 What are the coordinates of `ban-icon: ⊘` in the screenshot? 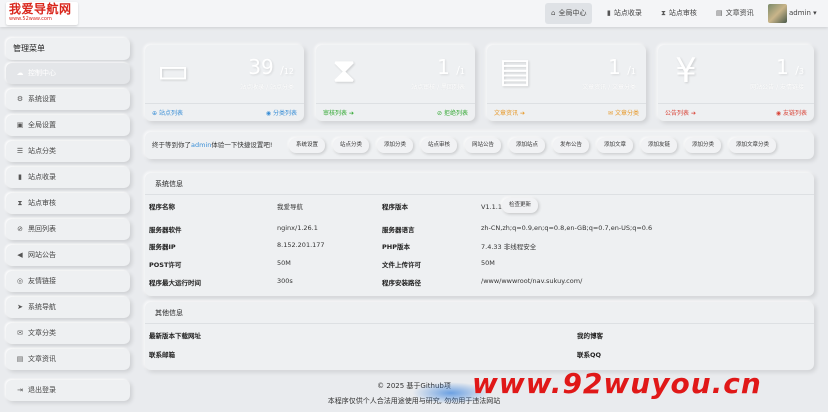 It's located at (440, 113).